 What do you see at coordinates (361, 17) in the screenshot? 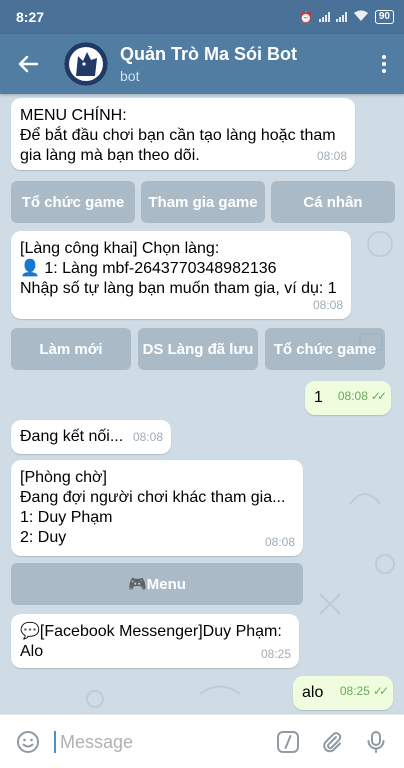
I see `wifi-icon` at bounding box center [361, 17].